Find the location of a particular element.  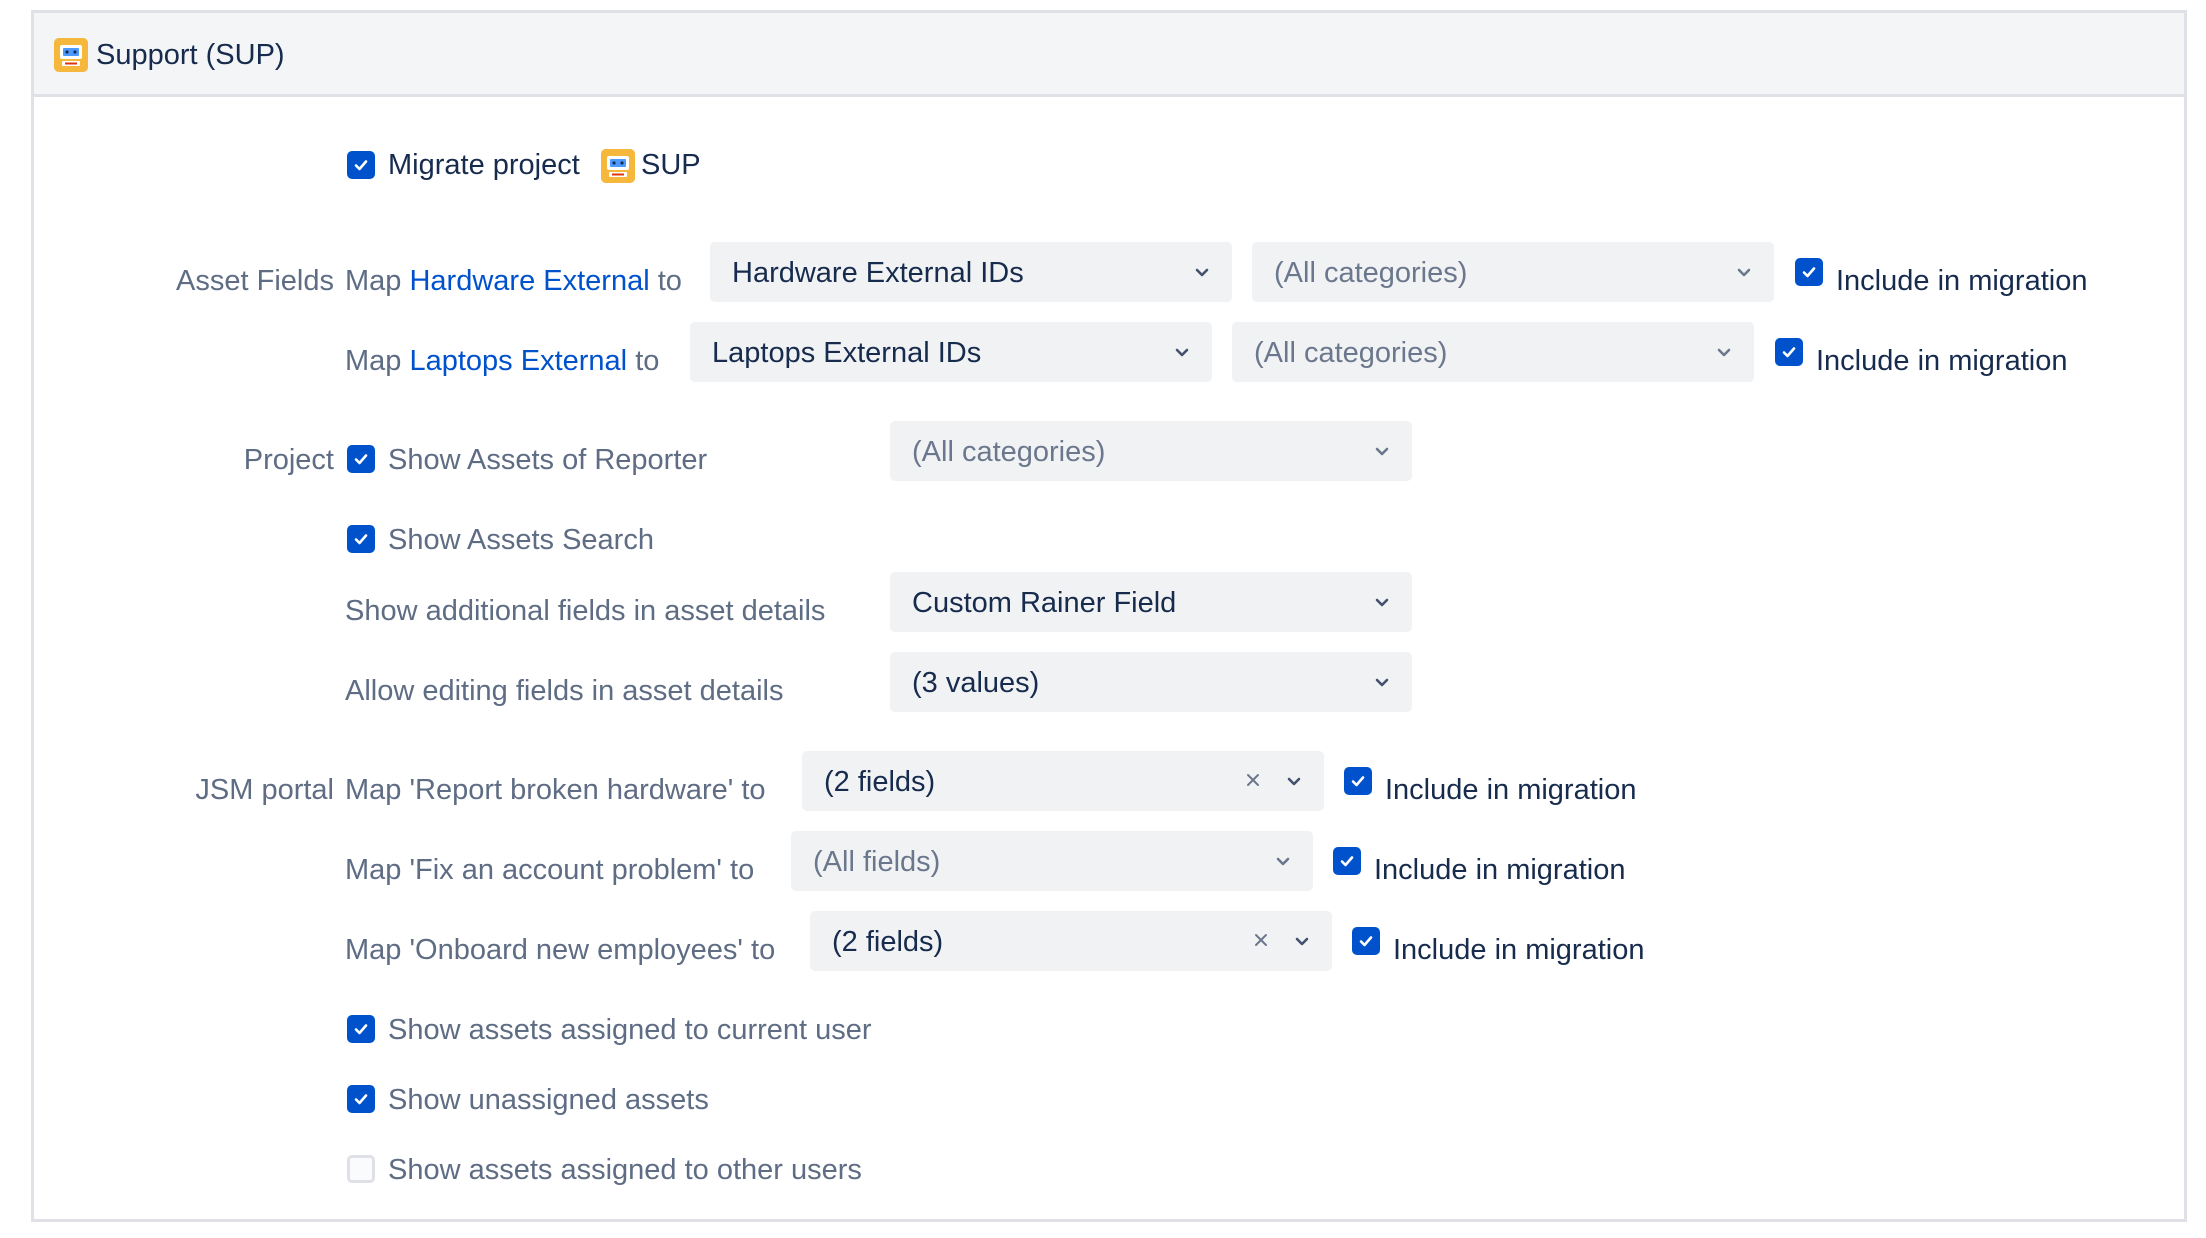

migrate-project-checkbox is located at coordinates (361, 165).